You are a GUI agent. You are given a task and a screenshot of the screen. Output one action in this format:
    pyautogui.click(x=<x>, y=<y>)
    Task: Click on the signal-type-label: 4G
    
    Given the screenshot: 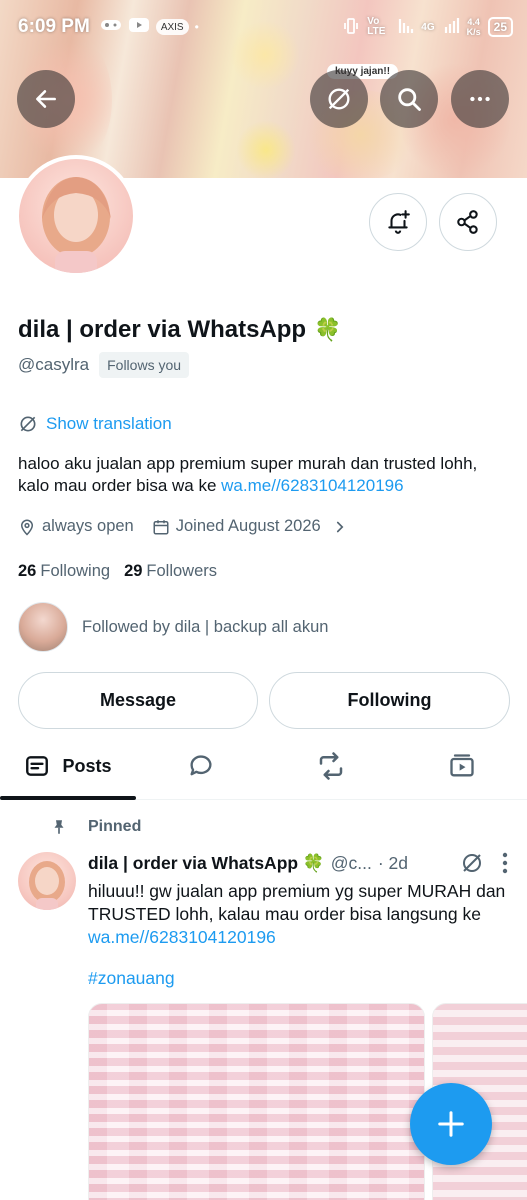 What is the action you would take?
    pyautogui.click(x=428, y=27)
    